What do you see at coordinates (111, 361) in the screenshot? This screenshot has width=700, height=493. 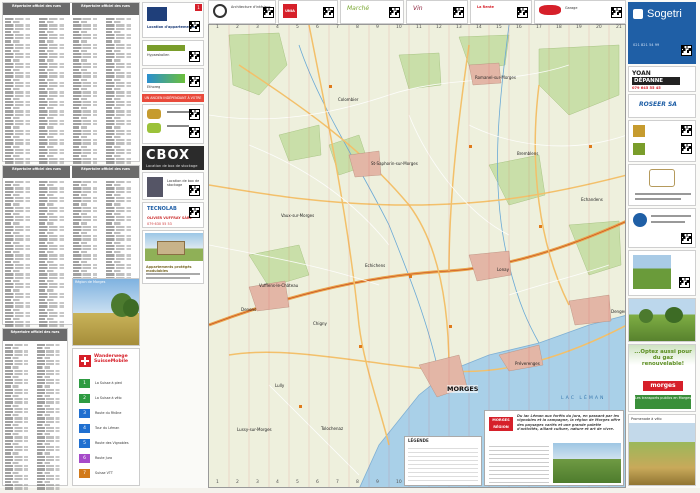 I see `brand-line: SuisseMobile` at bounding box center [111, 361].